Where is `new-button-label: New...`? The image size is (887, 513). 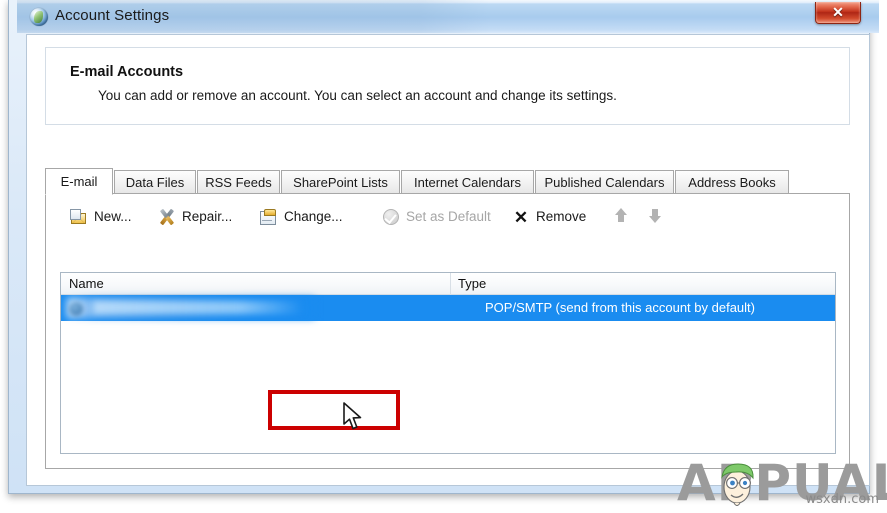 new-button-label: New... is located at coordinates (113, 217).